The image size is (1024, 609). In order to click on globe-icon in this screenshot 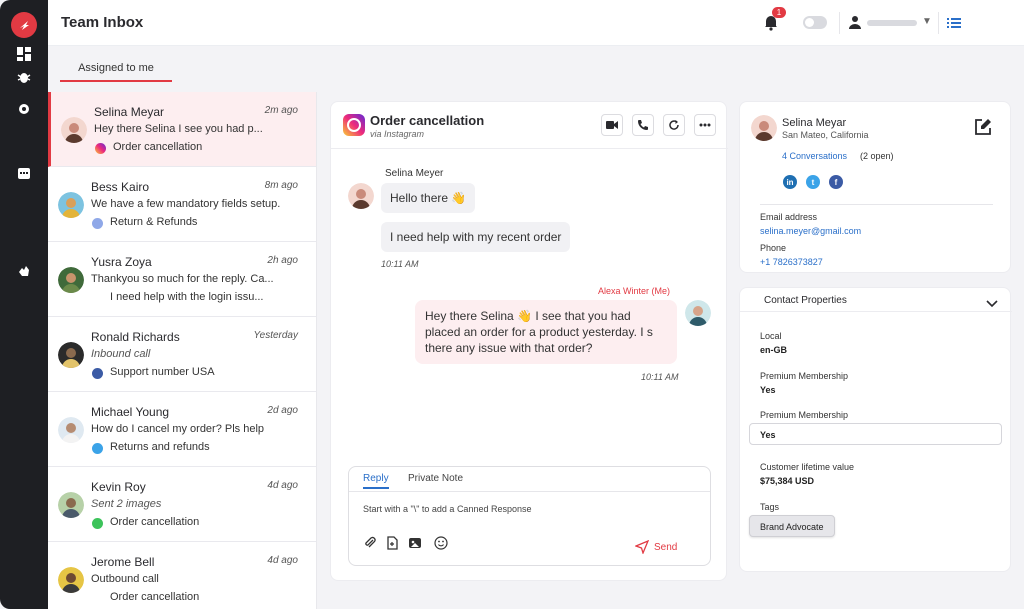, I will do `click(97, 223)`.